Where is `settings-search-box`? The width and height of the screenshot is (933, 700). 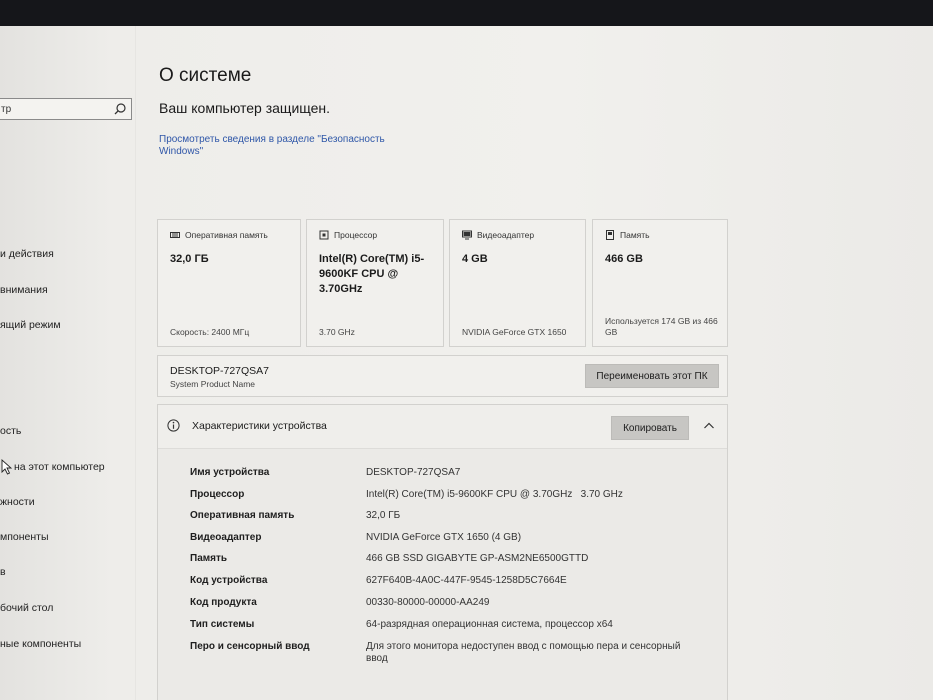
settings-search-box is located at coordinates (66, 109).